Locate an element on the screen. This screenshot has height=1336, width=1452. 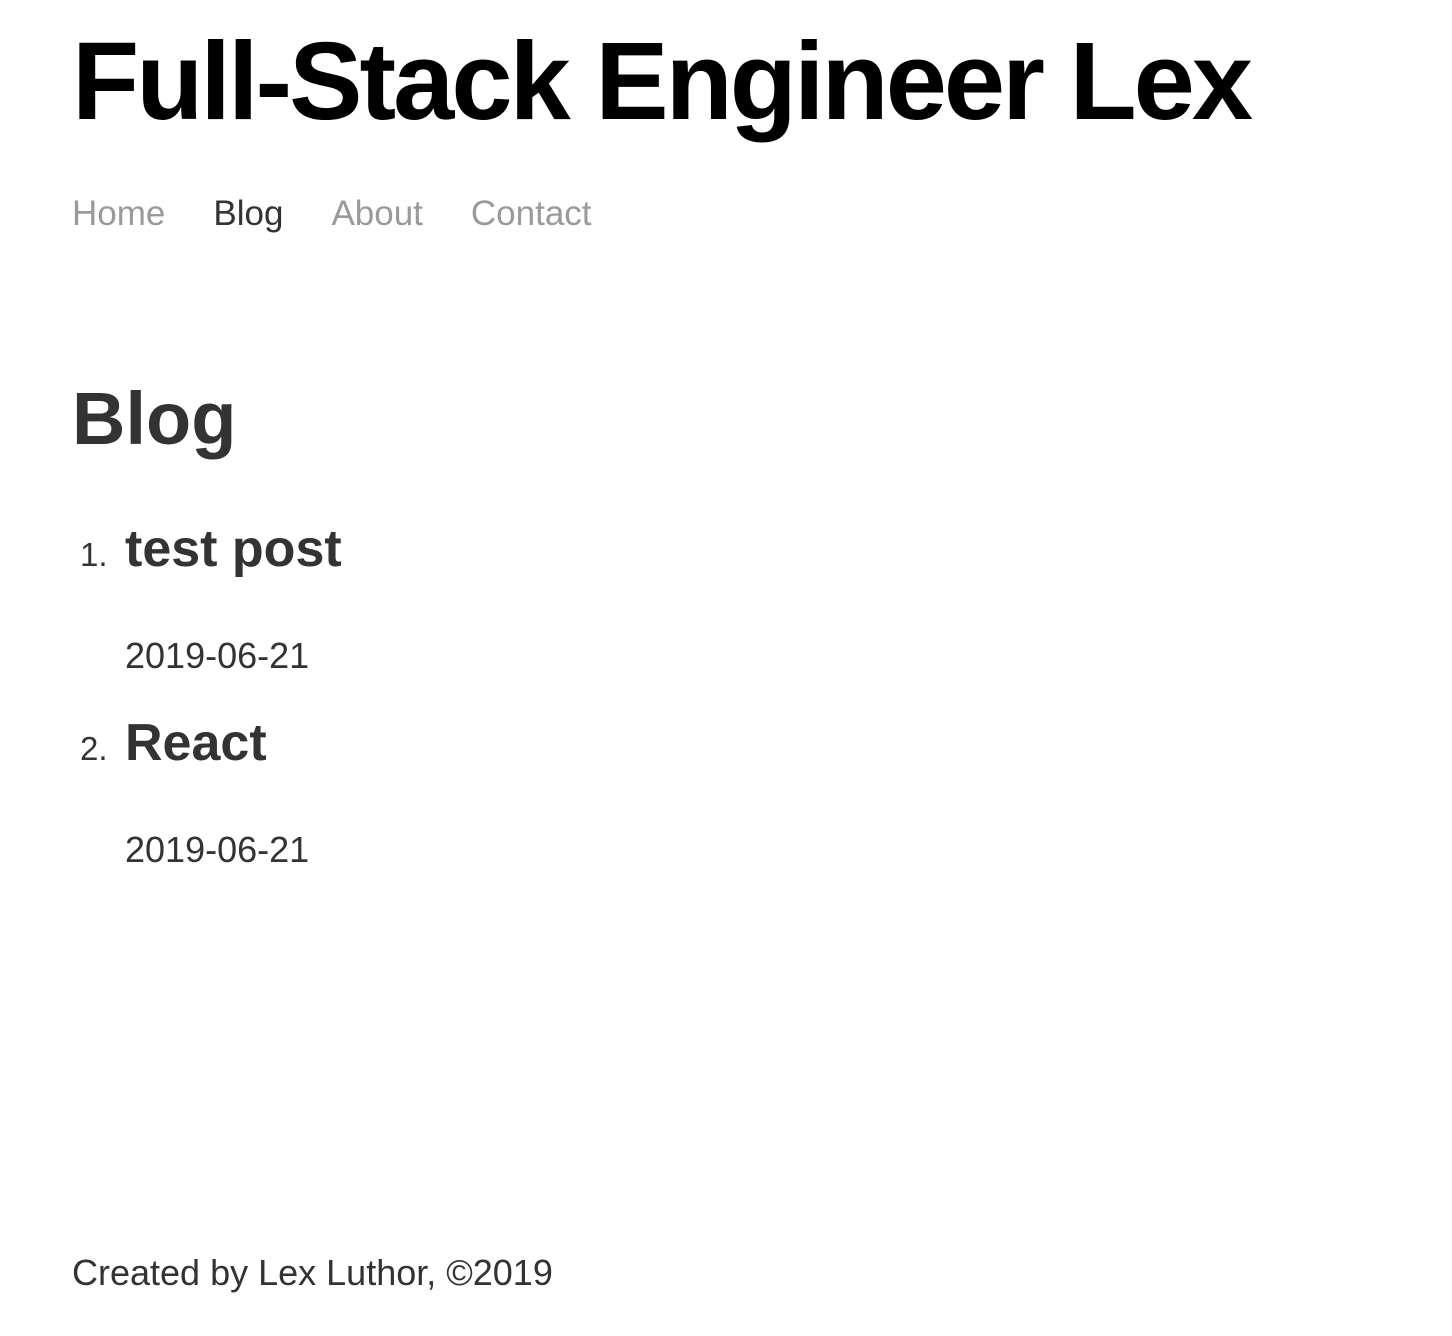
site-footer: Created by Lex Luthor, ©2019 is located at coordinates (312, 1273).